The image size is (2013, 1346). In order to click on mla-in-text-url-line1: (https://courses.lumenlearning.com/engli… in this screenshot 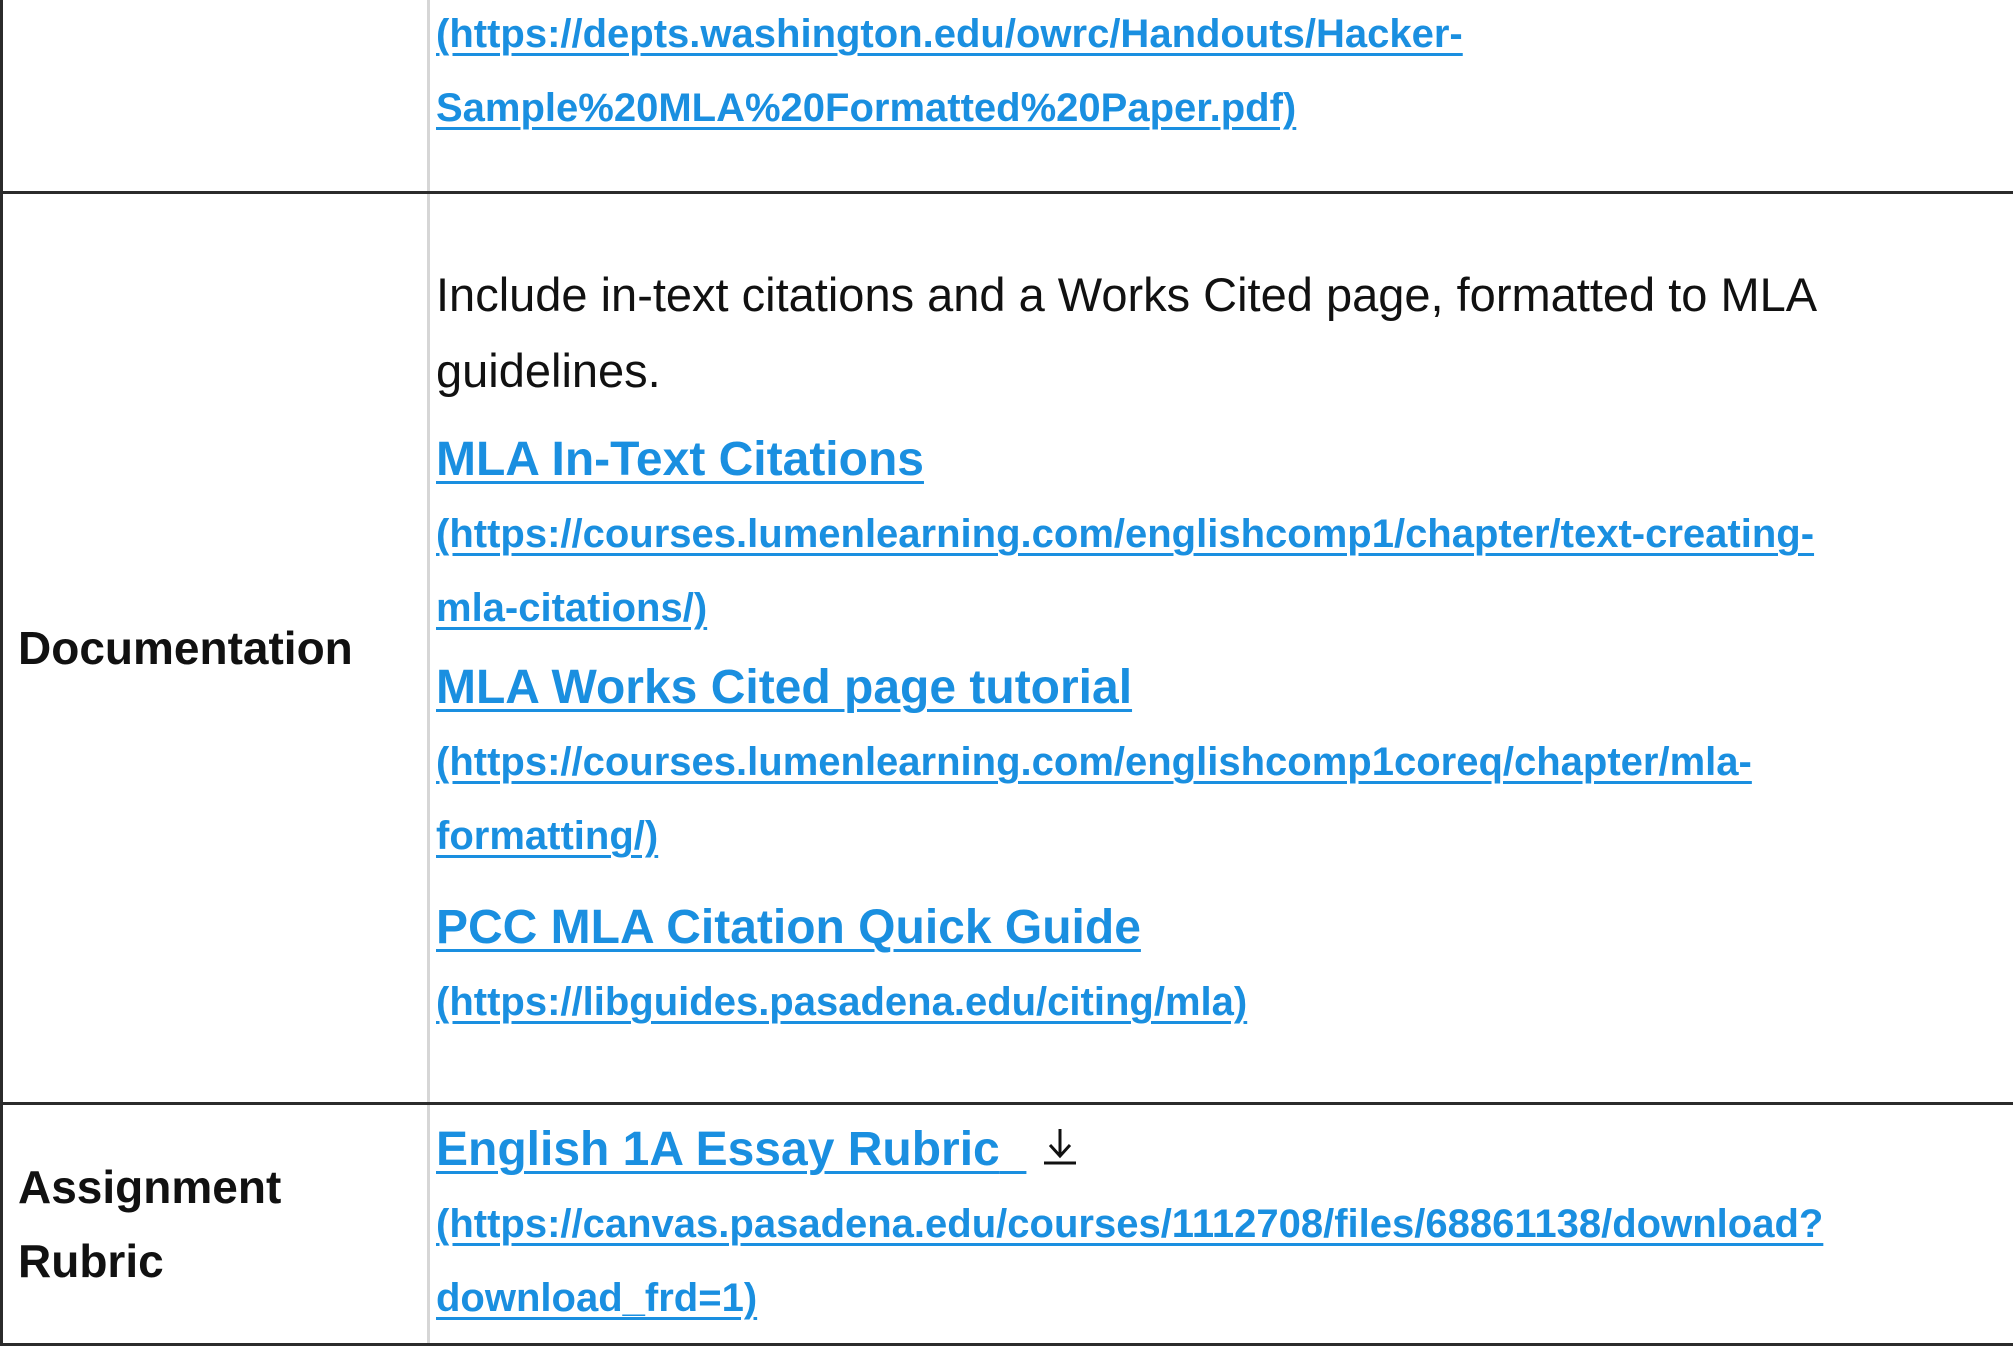, I will do `click(1125, 534)`.